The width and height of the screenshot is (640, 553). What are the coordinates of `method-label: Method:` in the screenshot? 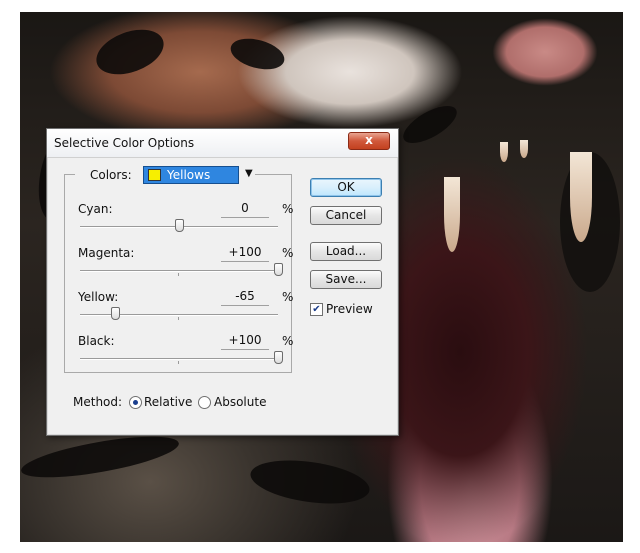 It's located at (98, 402).